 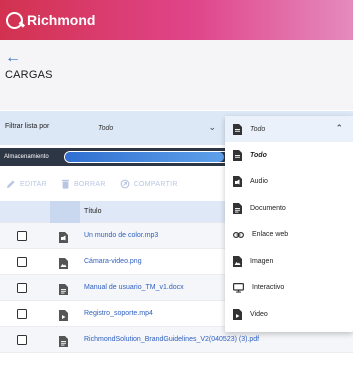 I want to click on dropdown-option-imagen: Imagen, so click(x=289, y=261).